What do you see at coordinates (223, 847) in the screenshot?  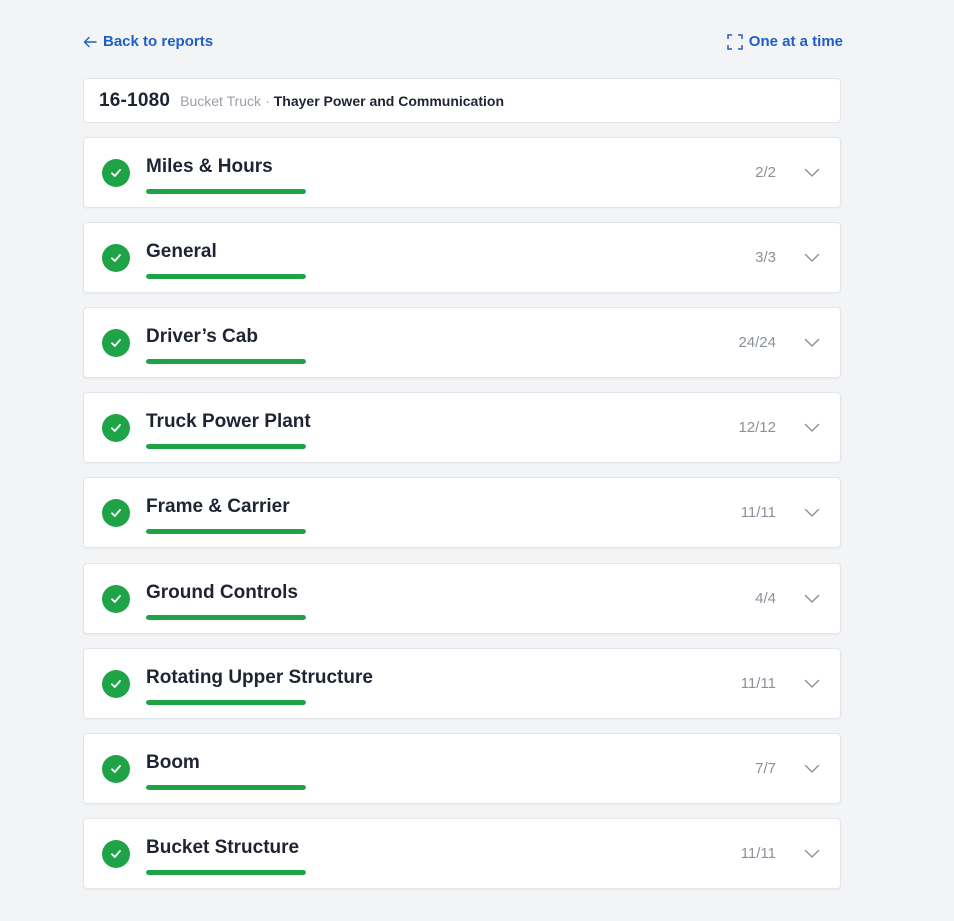 I see `section-title: Bucket Structure` at bounding box center [223, 847].